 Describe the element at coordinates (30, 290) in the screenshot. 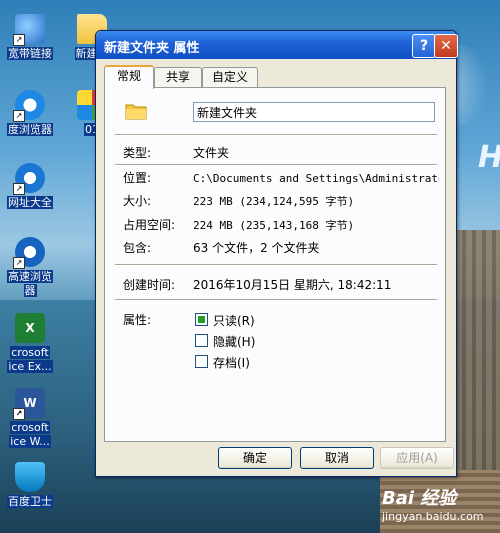

I see `desktop-icon-label-line2: 器` at that location.